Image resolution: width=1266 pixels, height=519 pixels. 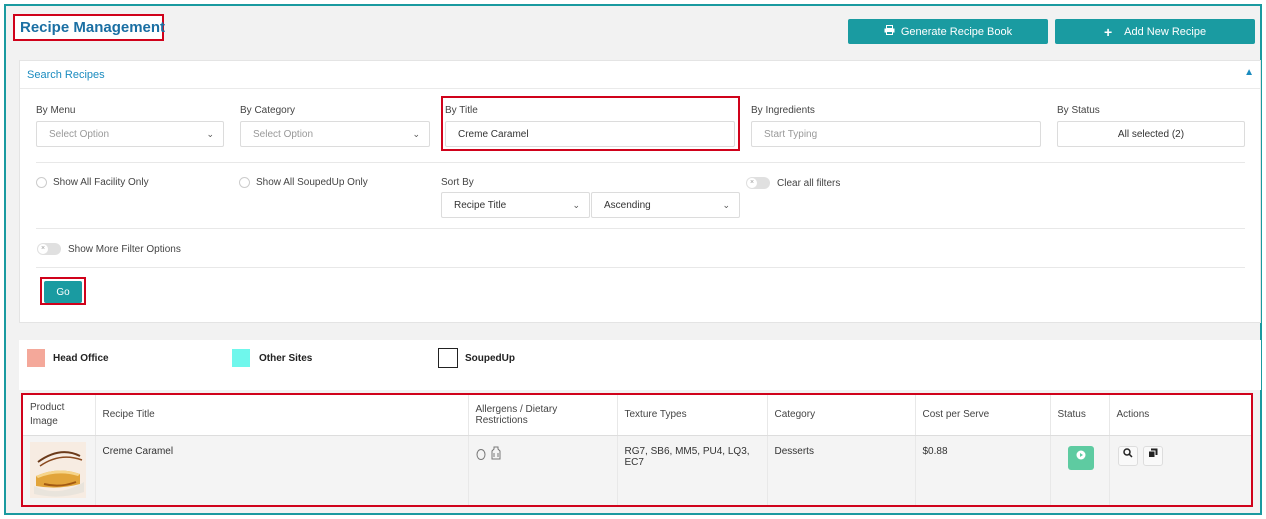 I want to click on texture-types-cell: RG7, SB6, MM5, PU4, LQ3, EC7, so click(x=692, y=470).